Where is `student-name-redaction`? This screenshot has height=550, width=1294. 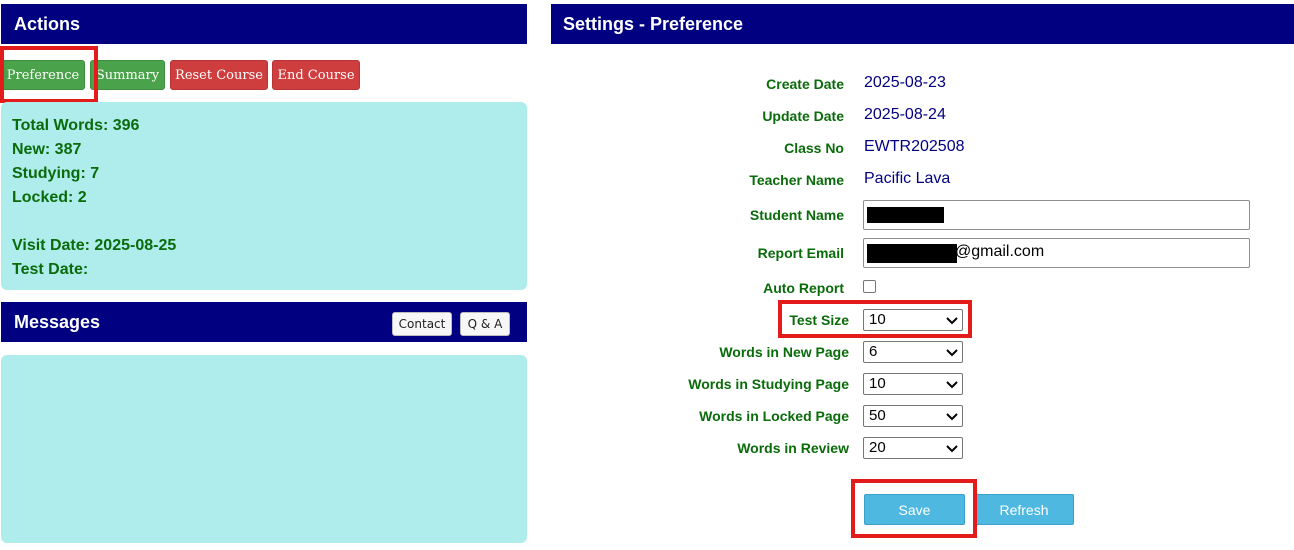 student-name-redaction is located at coordinates (905, 215).